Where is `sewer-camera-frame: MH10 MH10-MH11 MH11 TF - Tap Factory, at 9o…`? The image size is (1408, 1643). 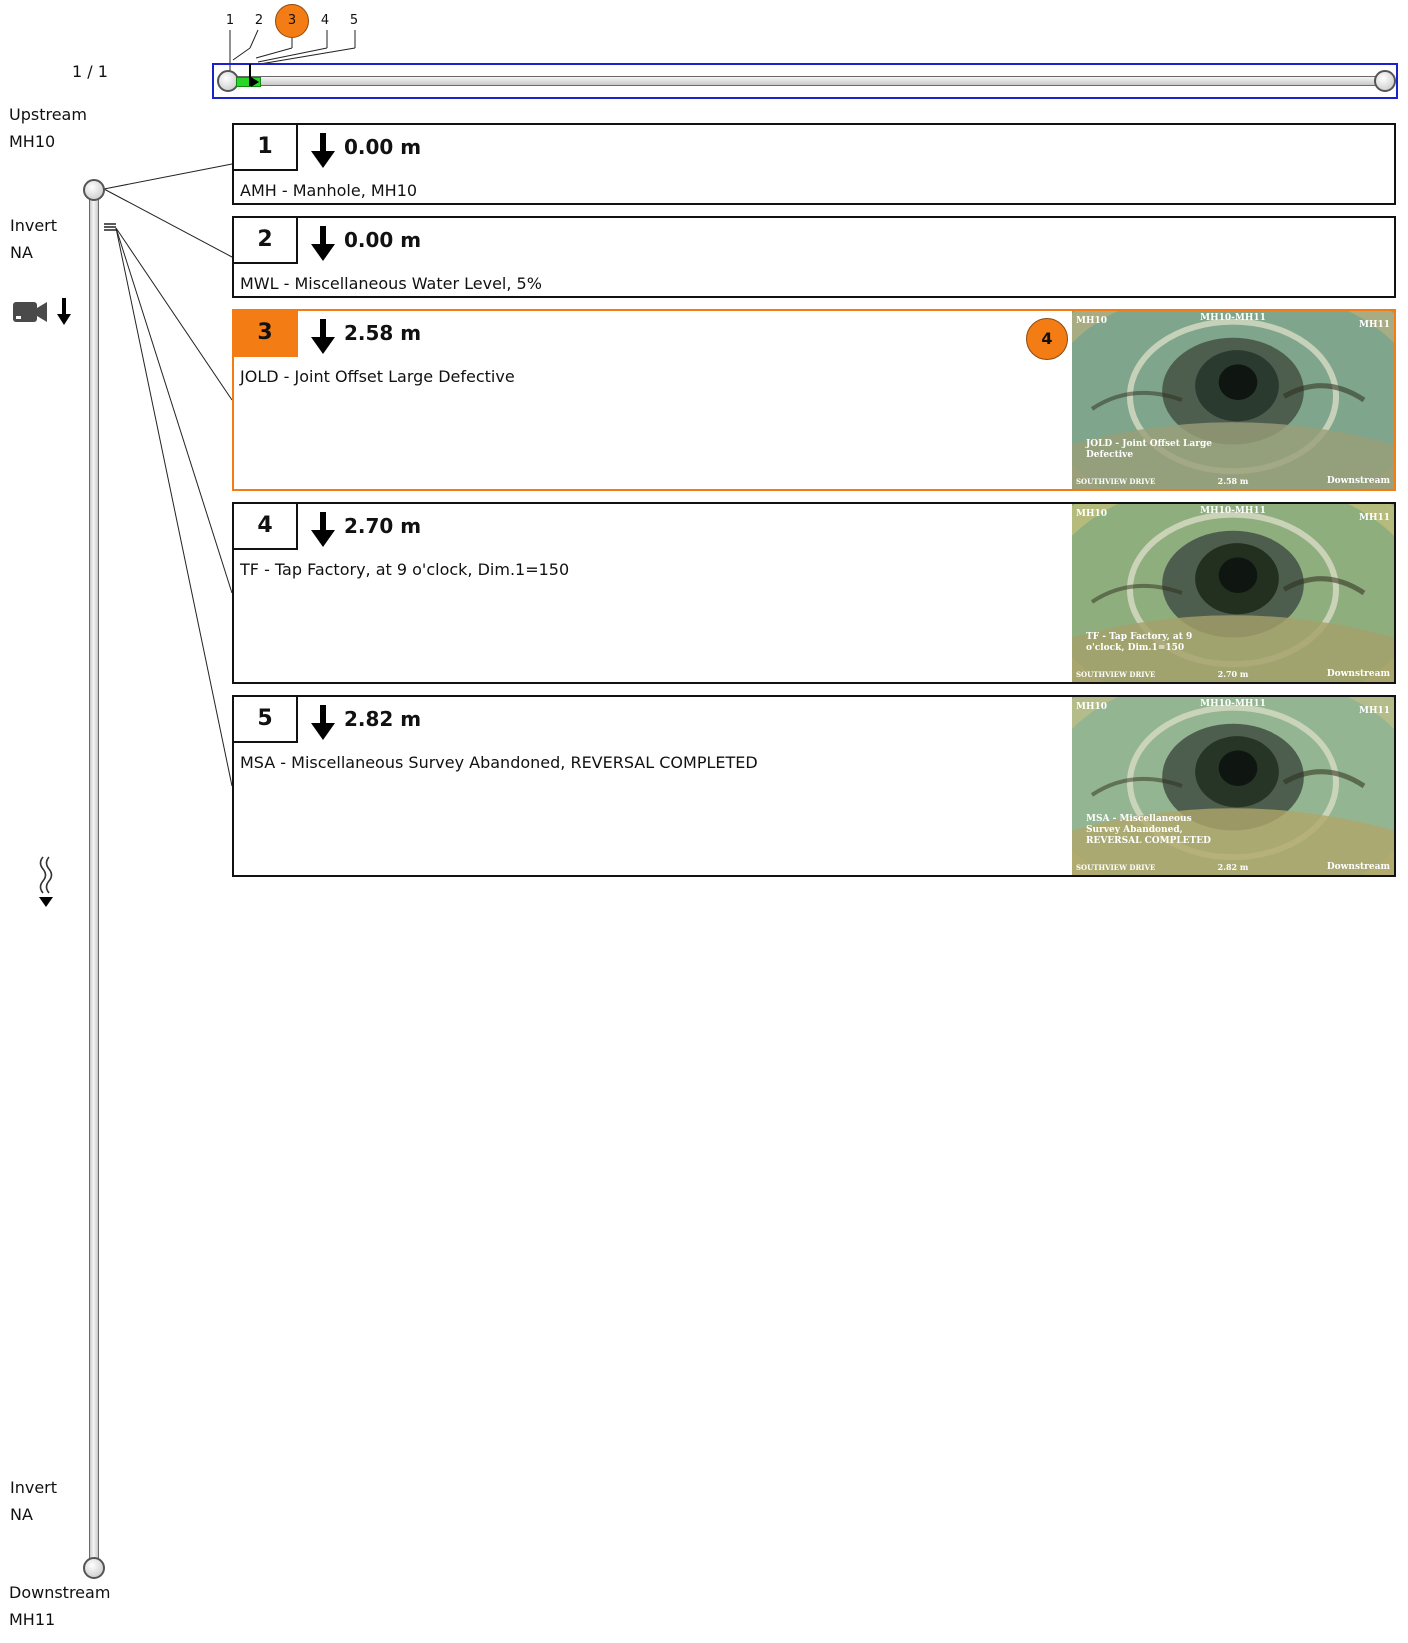
sewer-camera-frame: MH10 MH10-MH11 MH11 TF - Tap Factory, at 9o… is located at coordinates (1233, 593).